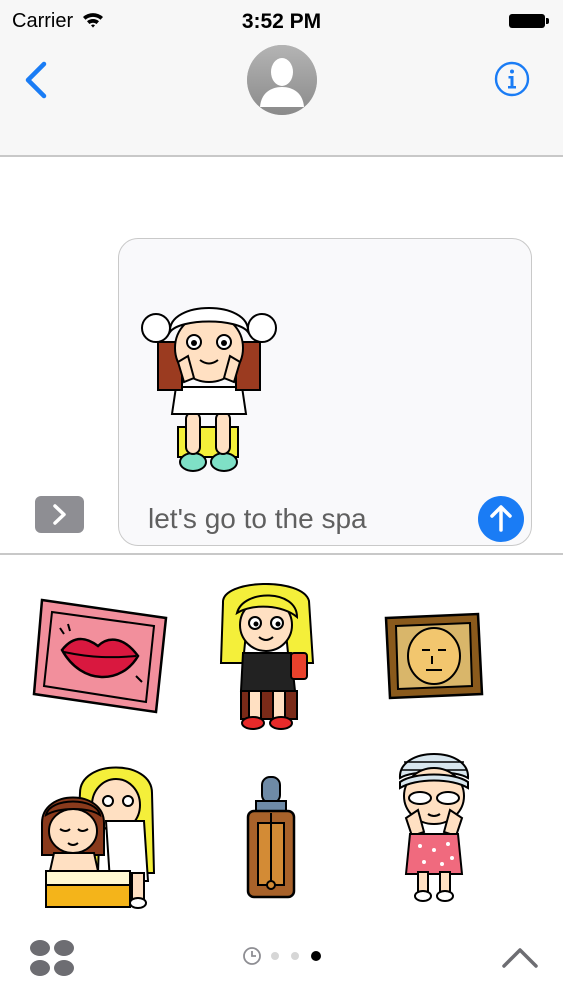  Describe the element at coordinates (434, 826) in the screenshot. I see `eye-patches-girl-sticker` at that location.